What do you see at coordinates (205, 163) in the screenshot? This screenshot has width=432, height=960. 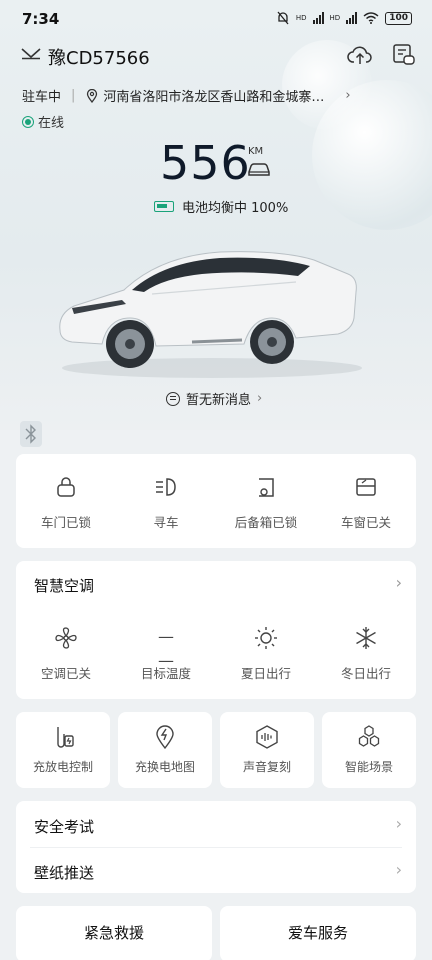 I see `range-value: 556` at bounding box center [205, 163].